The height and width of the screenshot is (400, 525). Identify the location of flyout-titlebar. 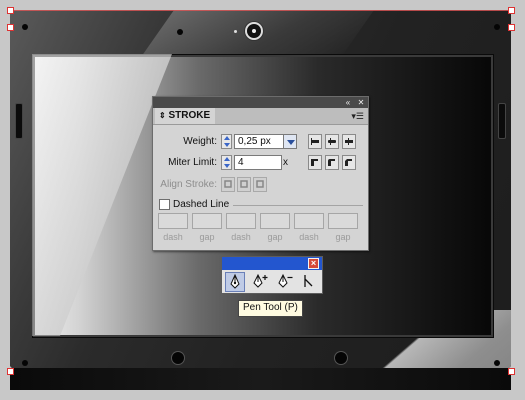
(272, 263).